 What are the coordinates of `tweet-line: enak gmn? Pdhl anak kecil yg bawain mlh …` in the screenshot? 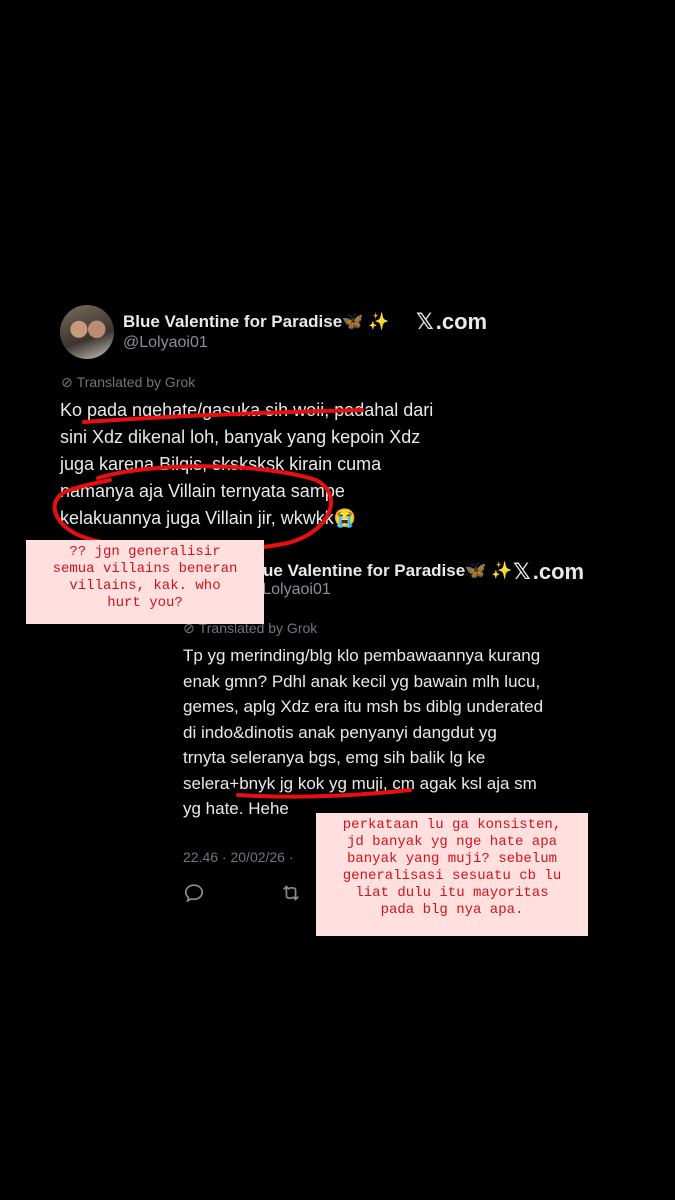 It's located at (362, 681).